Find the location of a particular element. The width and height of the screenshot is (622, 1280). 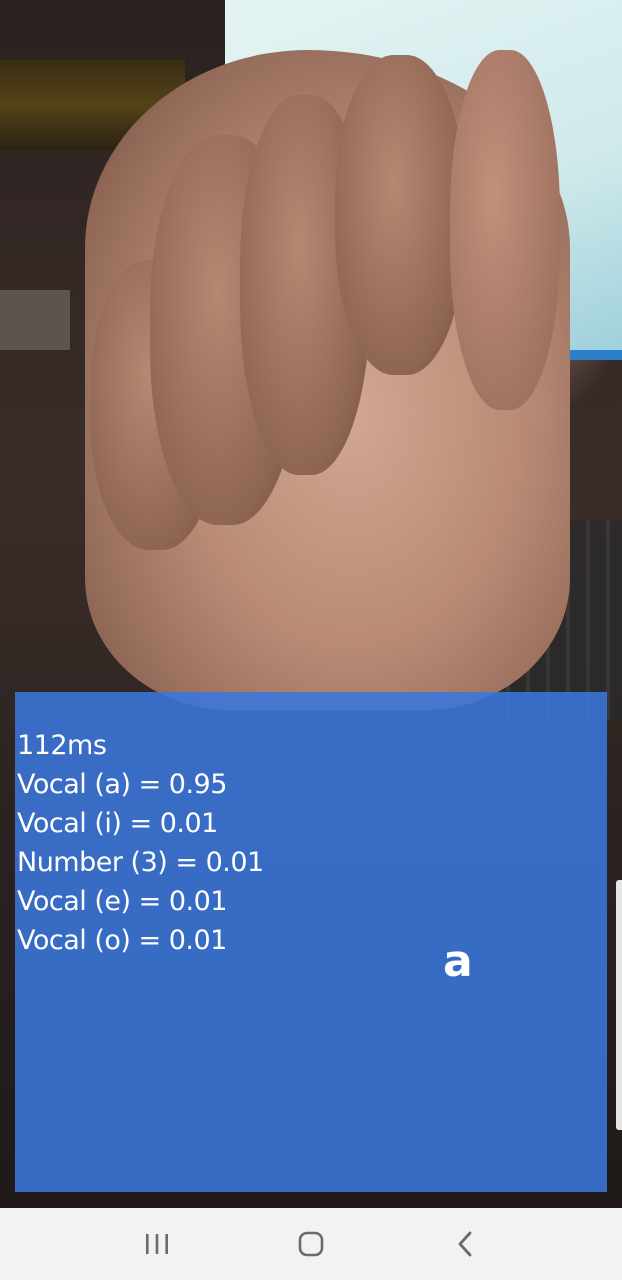

prediction-row: Vocal (i) = 0.01 is located at coordinates (117, 823).